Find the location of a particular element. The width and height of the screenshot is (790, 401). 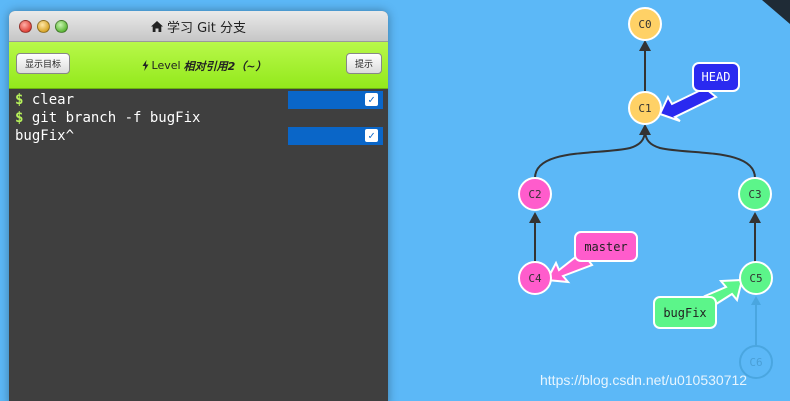

commit-label: C5 is located at coordinates (755, 278).